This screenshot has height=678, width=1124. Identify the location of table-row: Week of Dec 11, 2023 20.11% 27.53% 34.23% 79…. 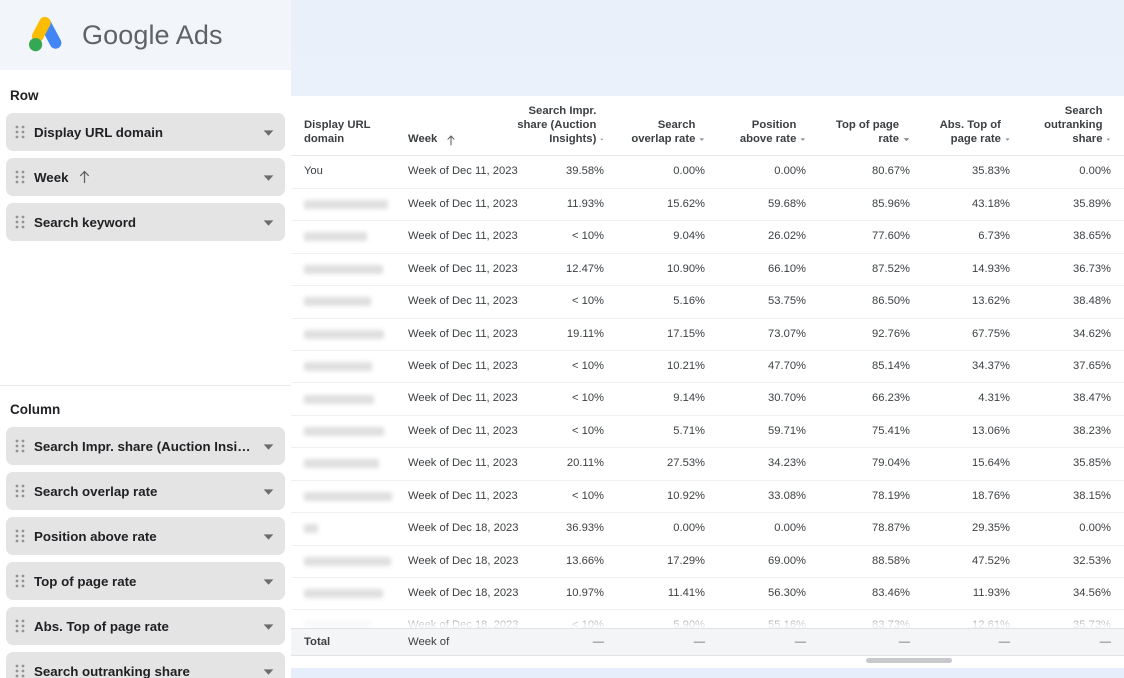
(707, 464).